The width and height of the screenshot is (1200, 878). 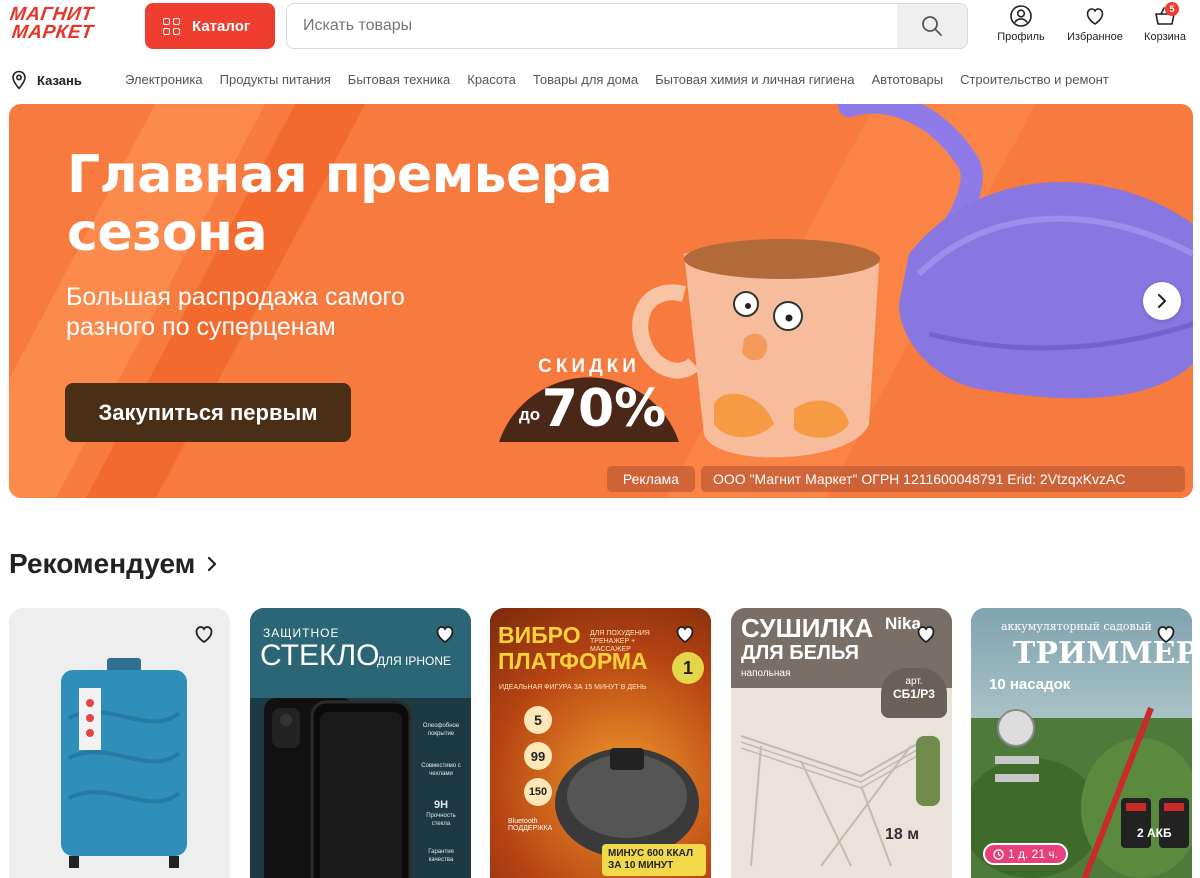 What do you see at coordinates (19, 80) in the screenshot?
I see `location-pin-icon` at bounding box center [19, 80].